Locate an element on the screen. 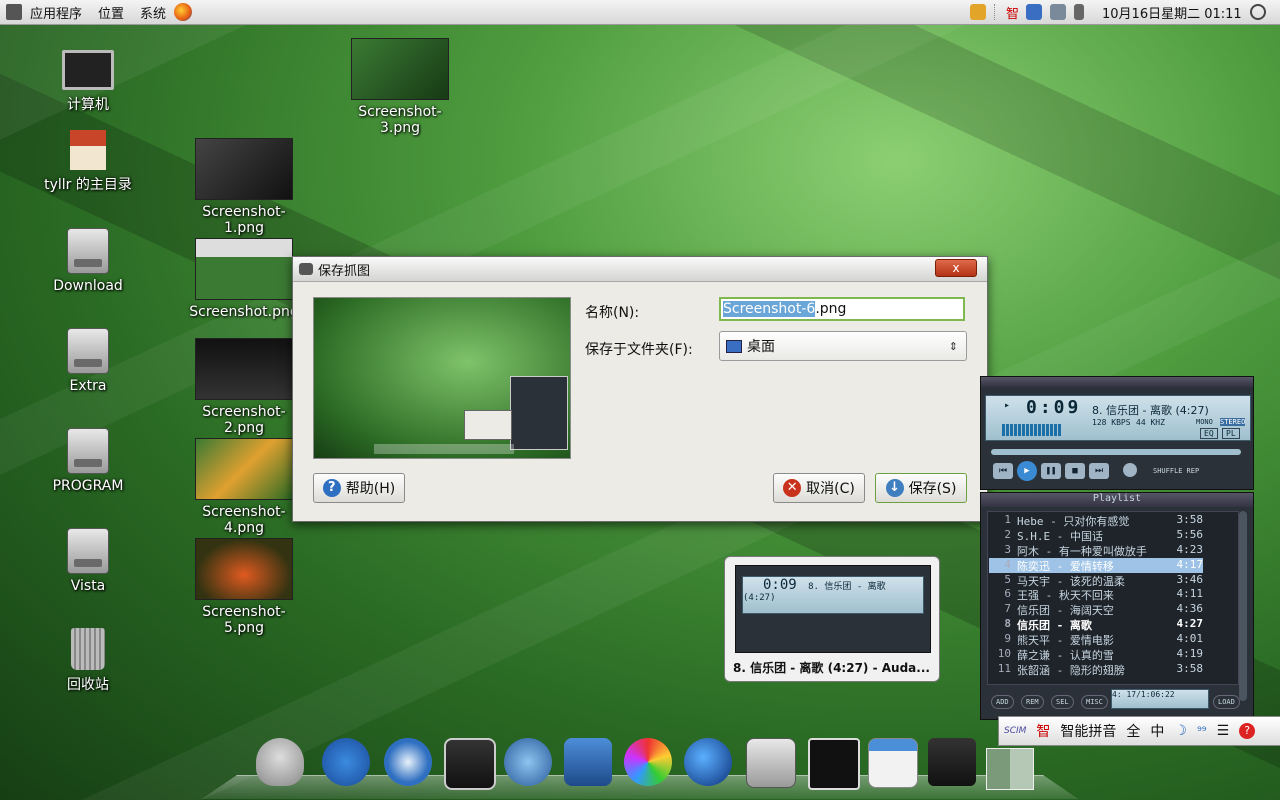  playlist-scrollbar is located at coordinates (1243, 606).